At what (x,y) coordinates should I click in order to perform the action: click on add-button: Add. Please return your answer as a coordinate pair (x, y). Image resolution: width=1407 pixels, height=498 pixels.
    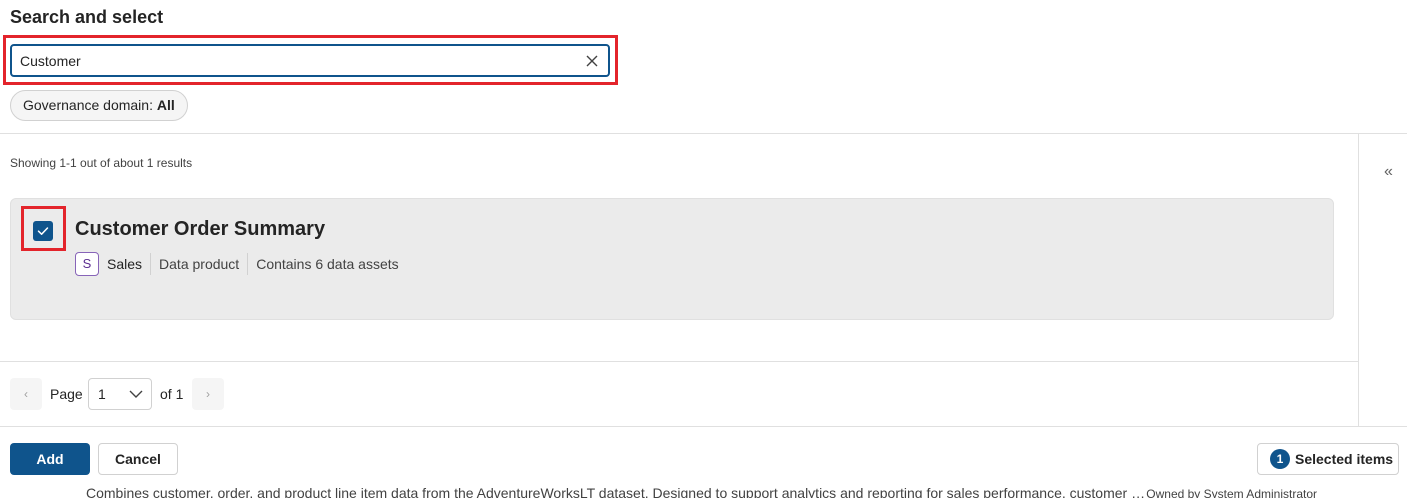
    Looking at the image, I should click on (50, 459).